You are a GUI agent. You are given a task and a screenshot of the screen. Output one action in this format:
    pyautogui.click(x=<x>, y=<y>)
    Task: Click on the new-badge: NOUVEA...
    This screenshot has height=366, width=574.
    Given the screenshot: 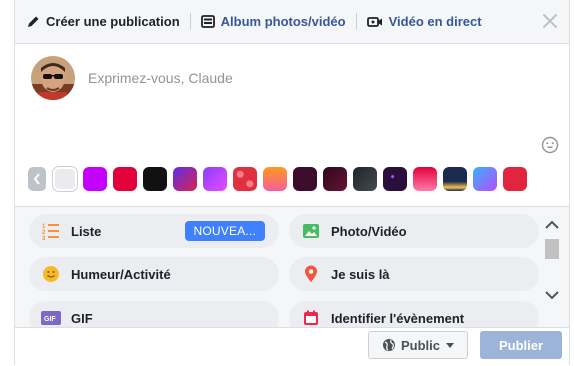 What is the action you would take?
    pyautogui.click(x=224, y=231)
    